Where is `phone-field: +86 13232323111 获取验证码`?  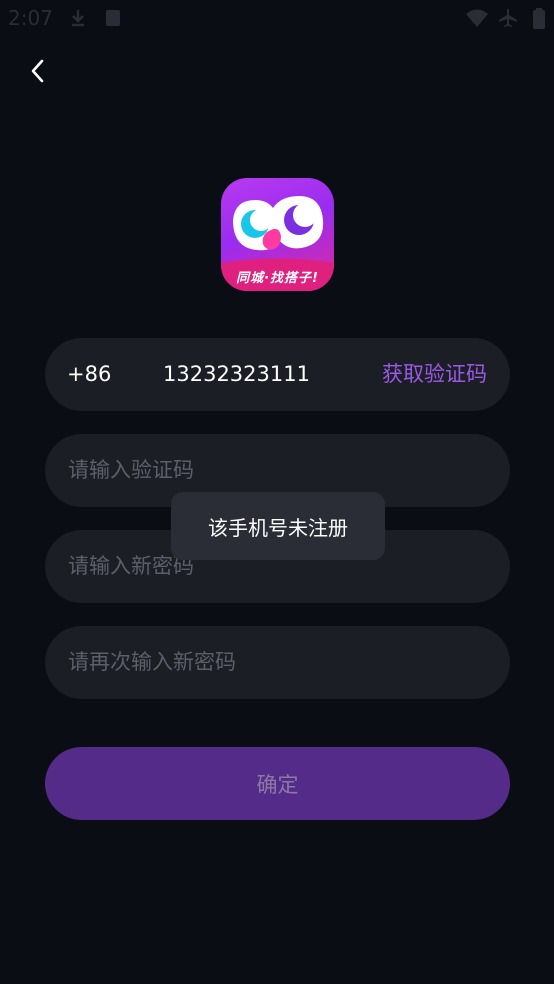 phone-field: +86 13232323111 获取验证码 is located at coordinates (277, 374).